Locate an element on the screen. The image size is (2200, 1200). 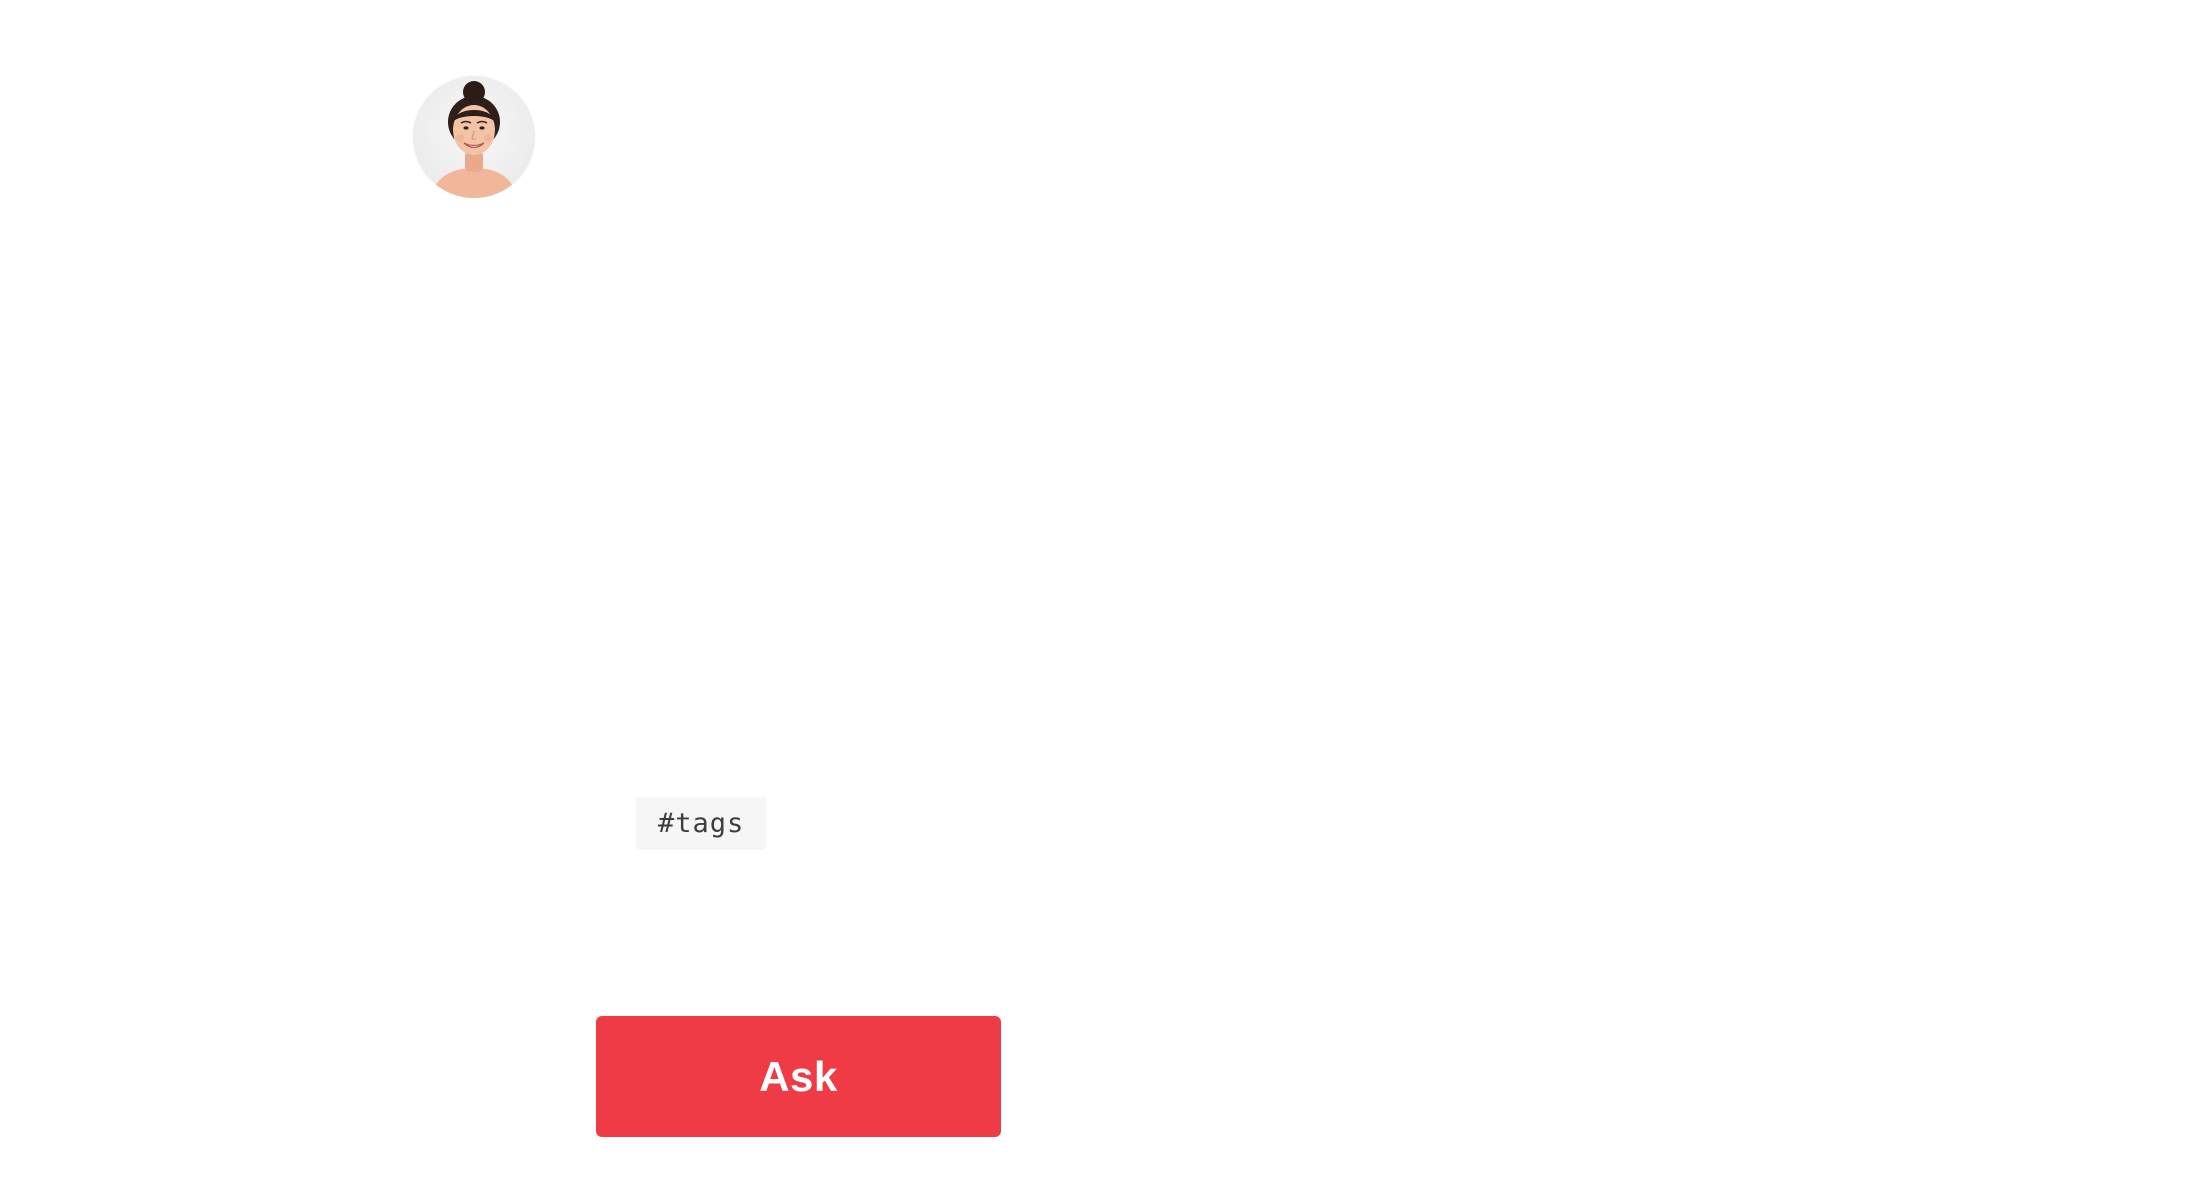
tag-chip: #tags is located at coordinates (701, 823).